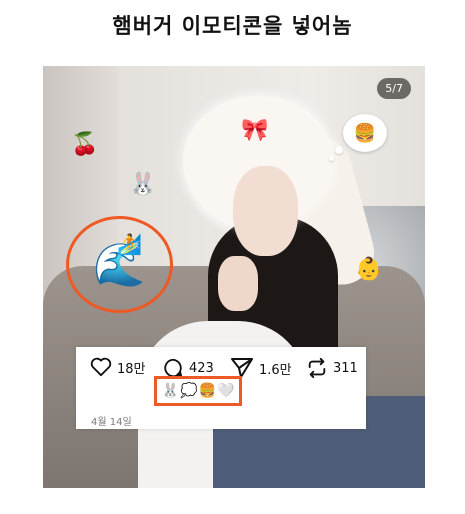 The width and height of the screenshot is (465, 514). Describe the element at coordinates (369, 269) in the screenshot. I see `baby-icon: 👶` at that location.